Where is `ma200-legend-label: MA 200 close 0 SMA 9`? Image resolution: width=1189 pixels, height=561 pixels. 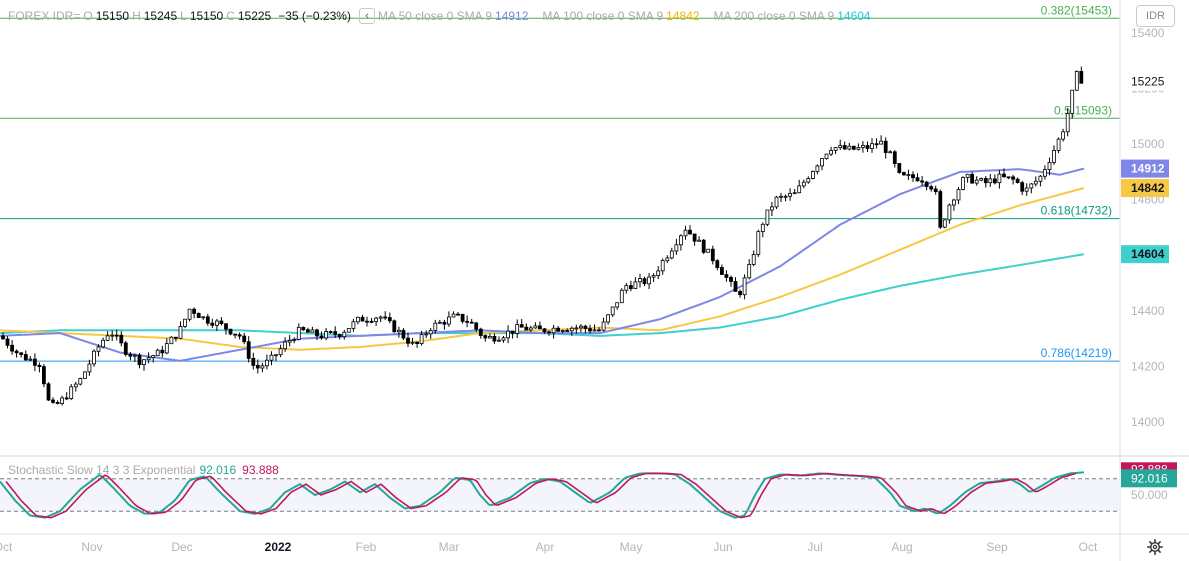 ma200-legend-label: MA 200 close 0 SMA 9 is located at coordinates (774, 16).